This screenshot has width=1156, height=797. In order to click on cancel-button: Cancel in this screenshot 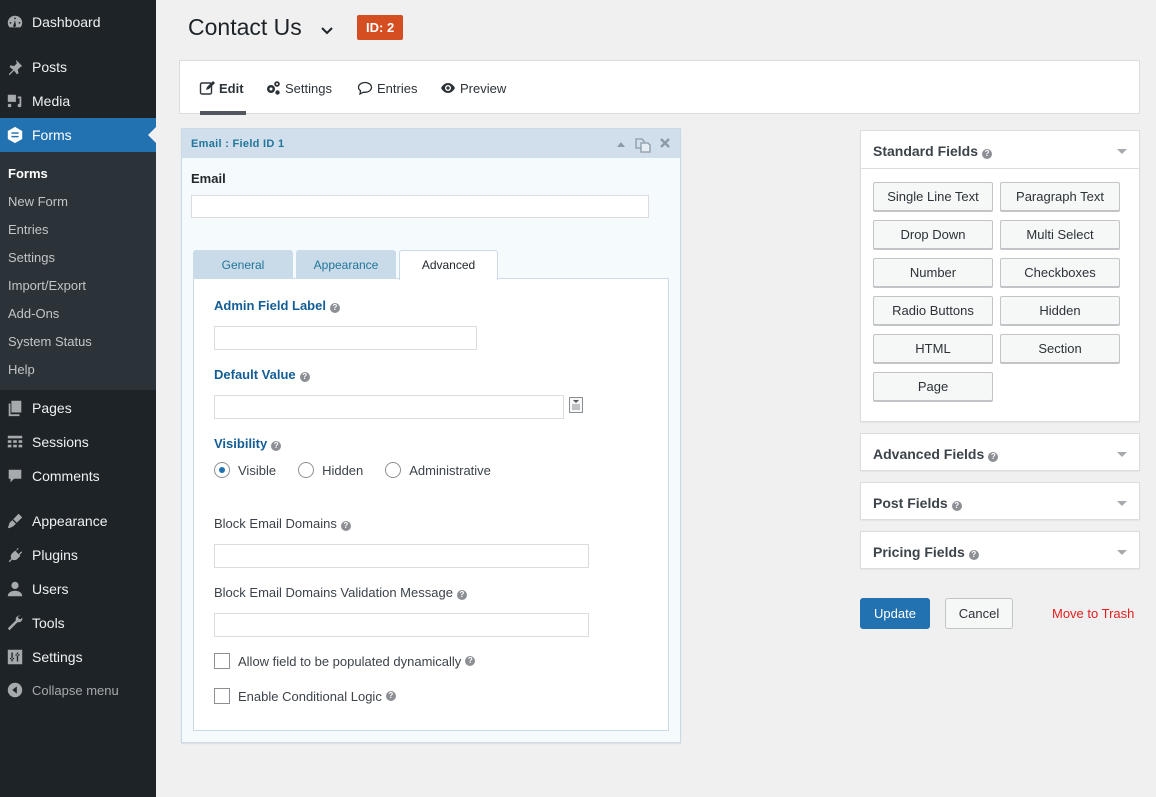, I will do `click(979, 613)`.